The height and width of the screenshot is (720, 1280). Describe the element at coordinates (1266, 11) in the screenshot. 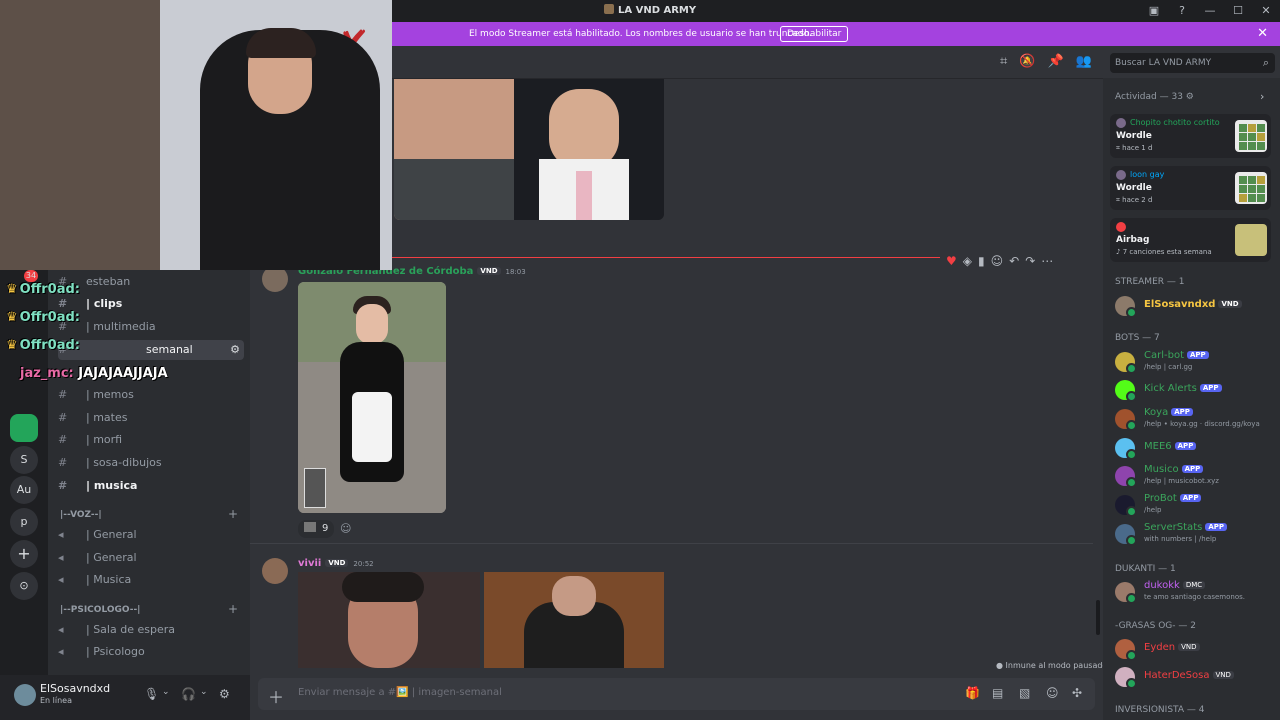

I see `close-window-button: ✕` at that location.